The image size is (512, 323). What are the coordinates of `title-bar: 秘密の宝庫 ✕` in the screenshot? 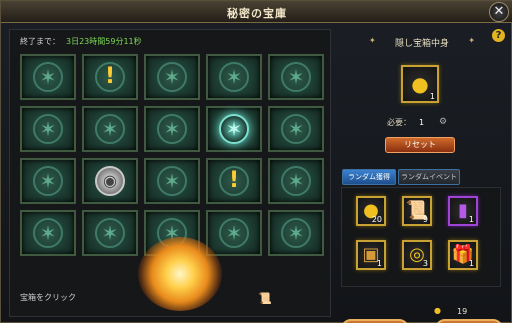 It's located at (256, 12).